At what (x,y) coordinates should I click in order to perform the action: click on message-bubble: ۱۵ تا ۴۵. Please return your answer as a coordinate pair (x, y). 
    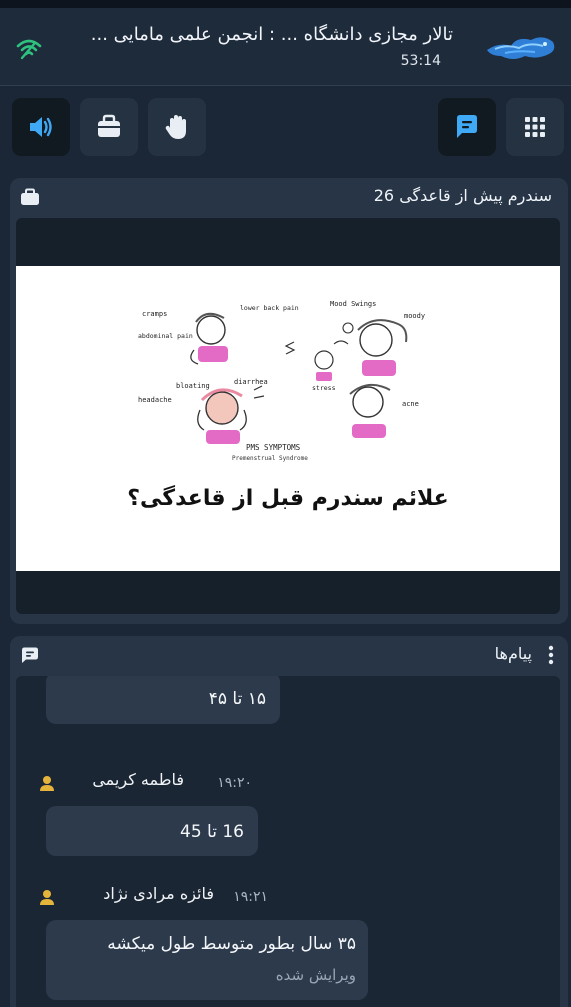
    Looking at the image, I should click on (163, 700).